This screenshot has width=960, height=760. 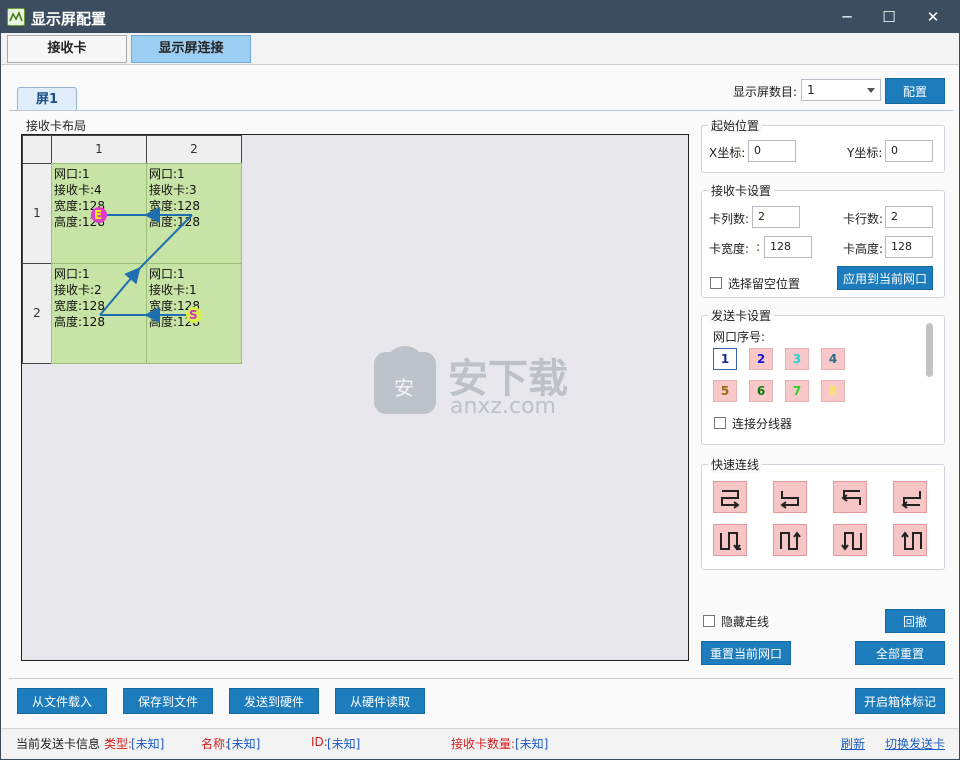 I want to click on quick-connect-title: 快速连线, so click(x=735, y=464).